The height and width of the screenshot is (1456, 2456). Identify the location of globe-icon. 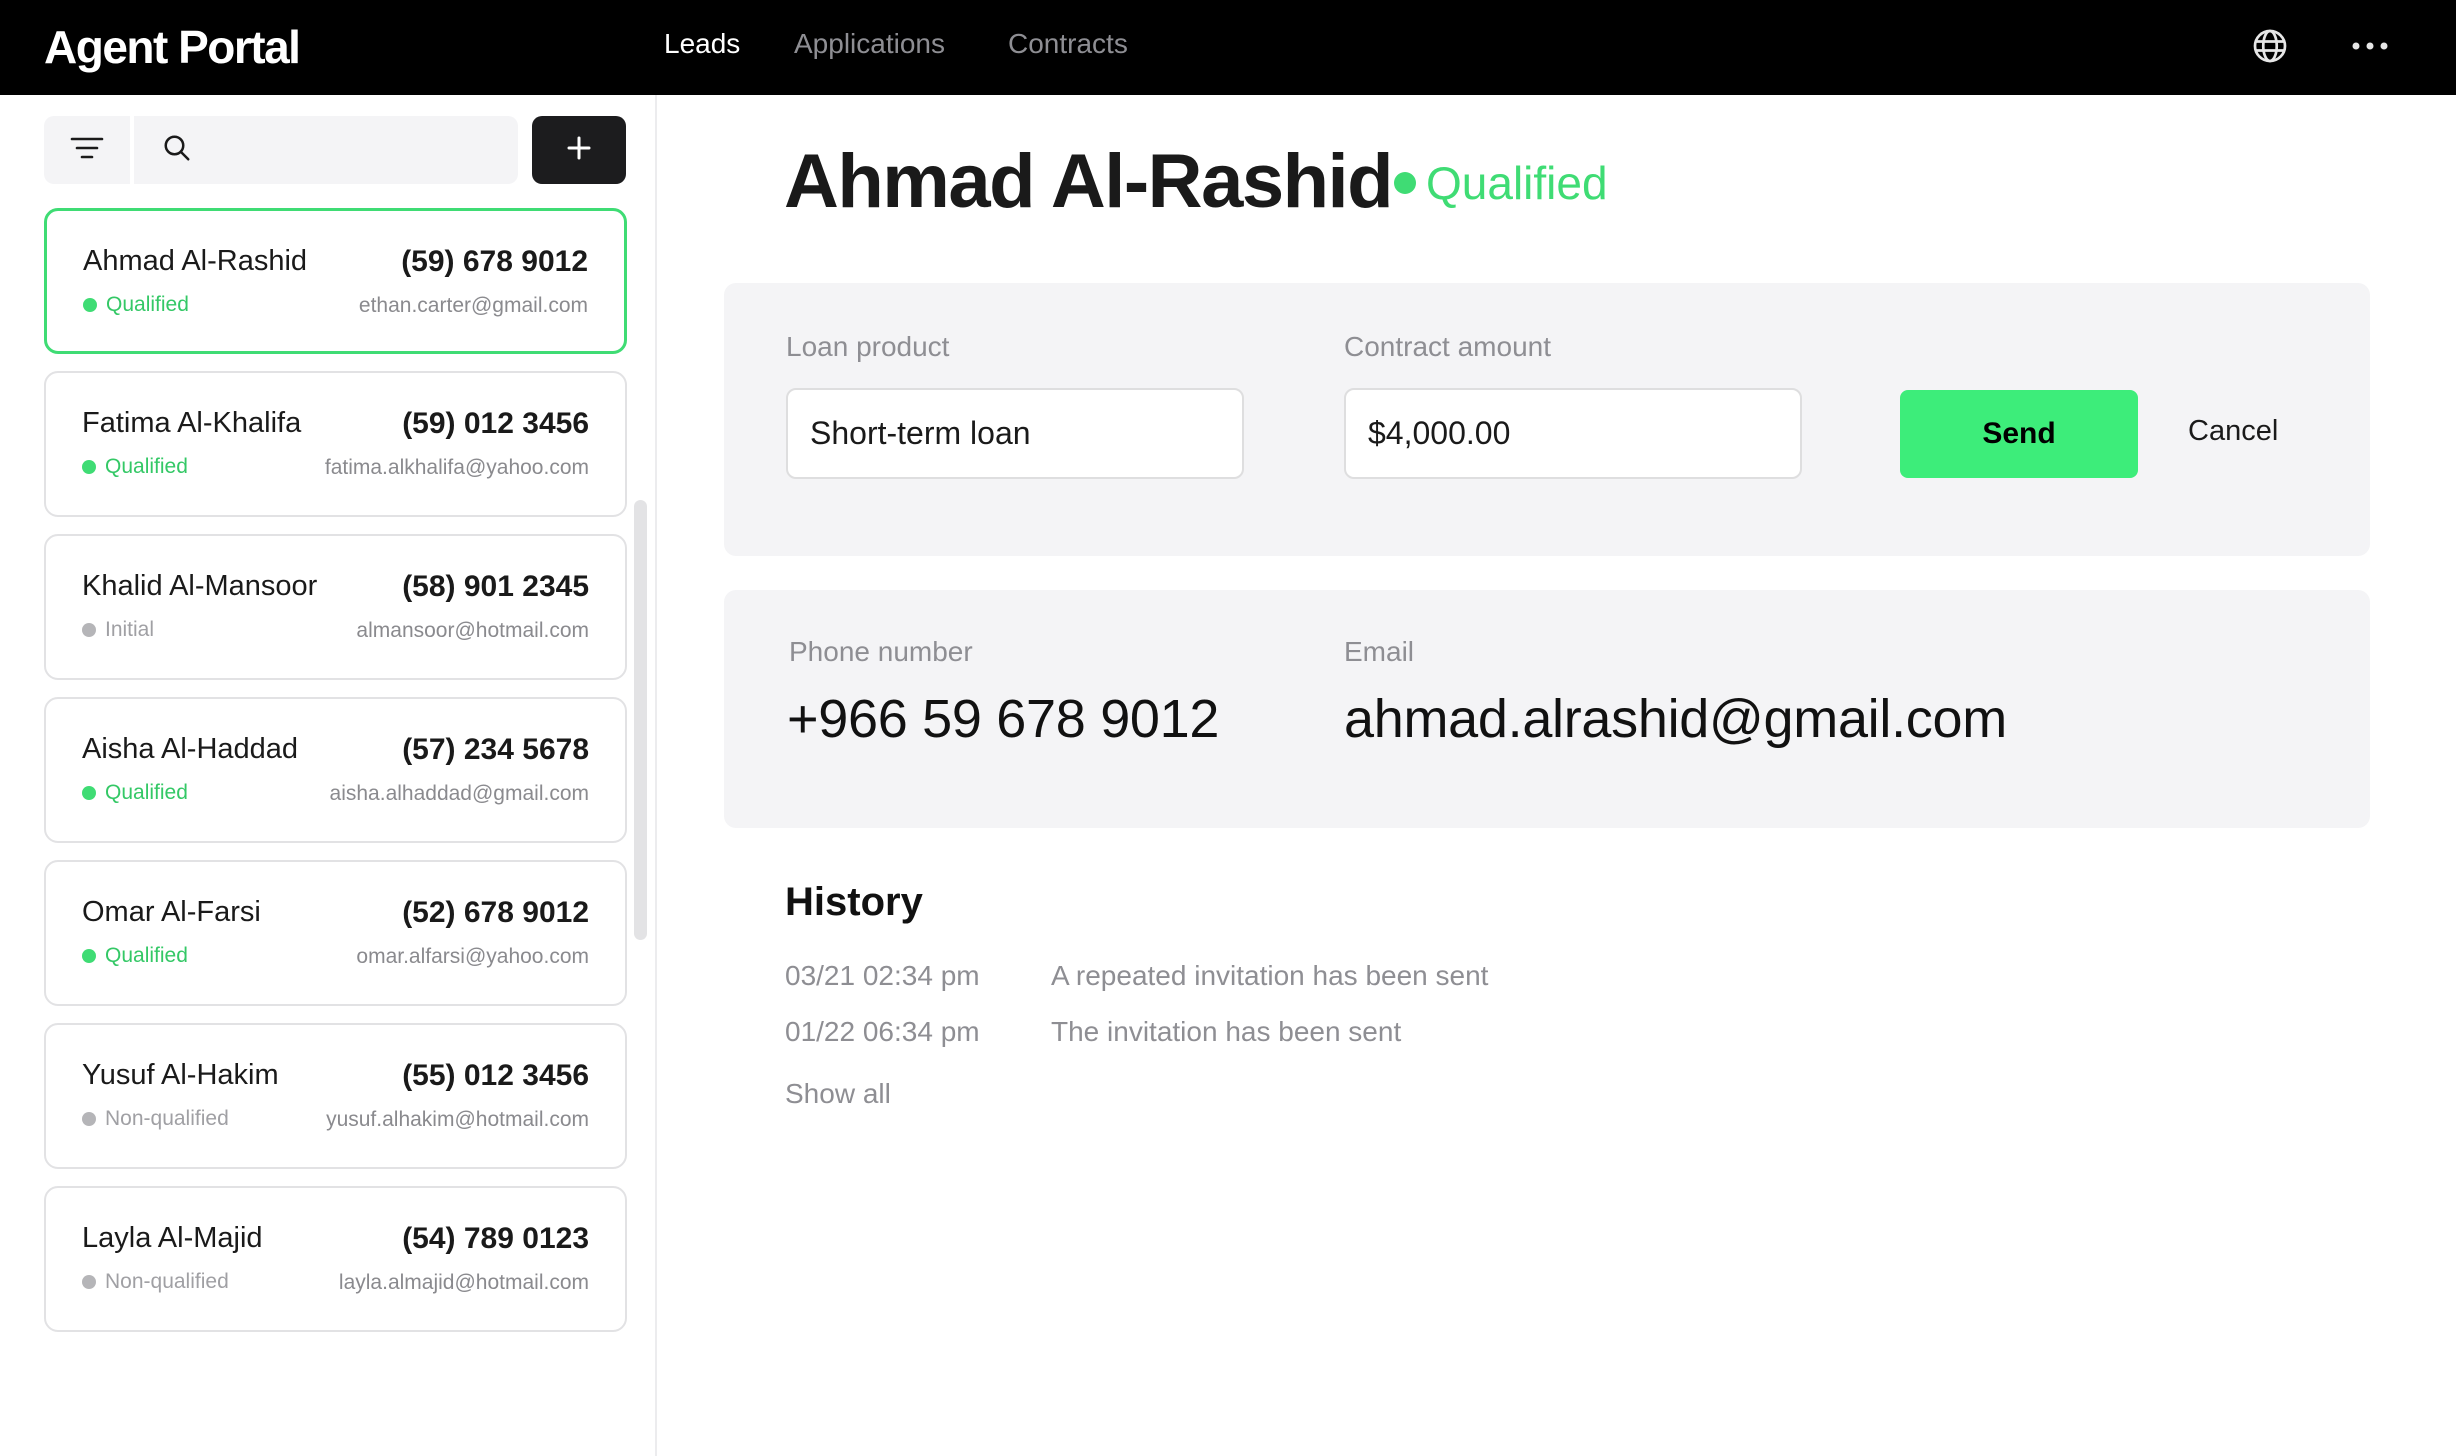
(2270, 46).